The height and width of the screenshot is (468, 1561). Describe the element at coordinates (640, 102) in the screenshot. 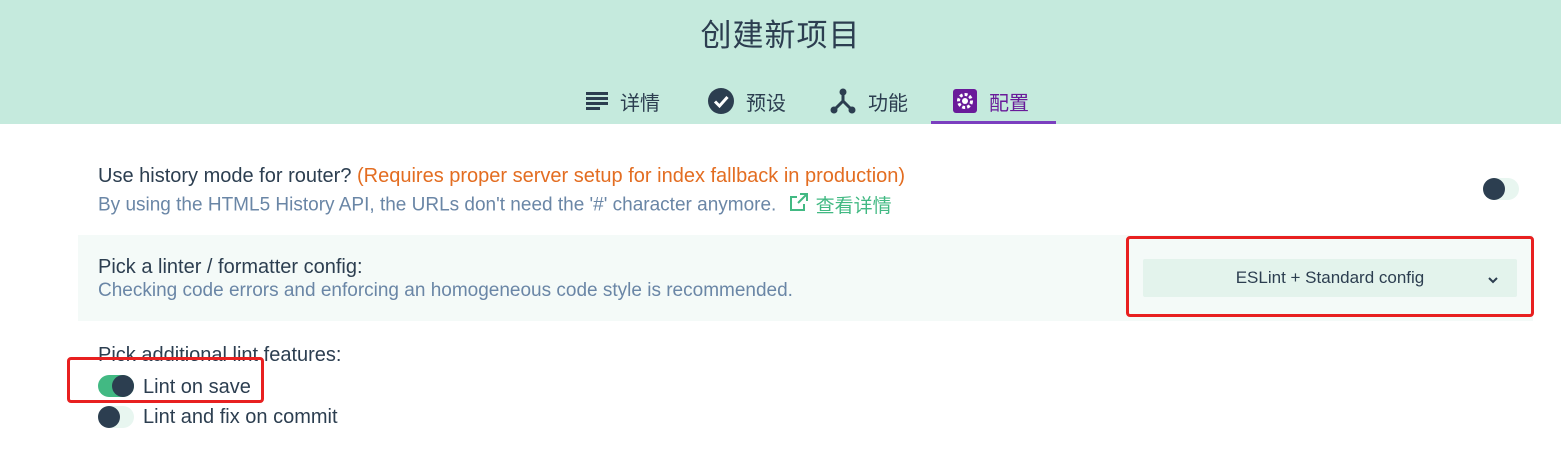

I see `tab-details-label: 详情` at that location.